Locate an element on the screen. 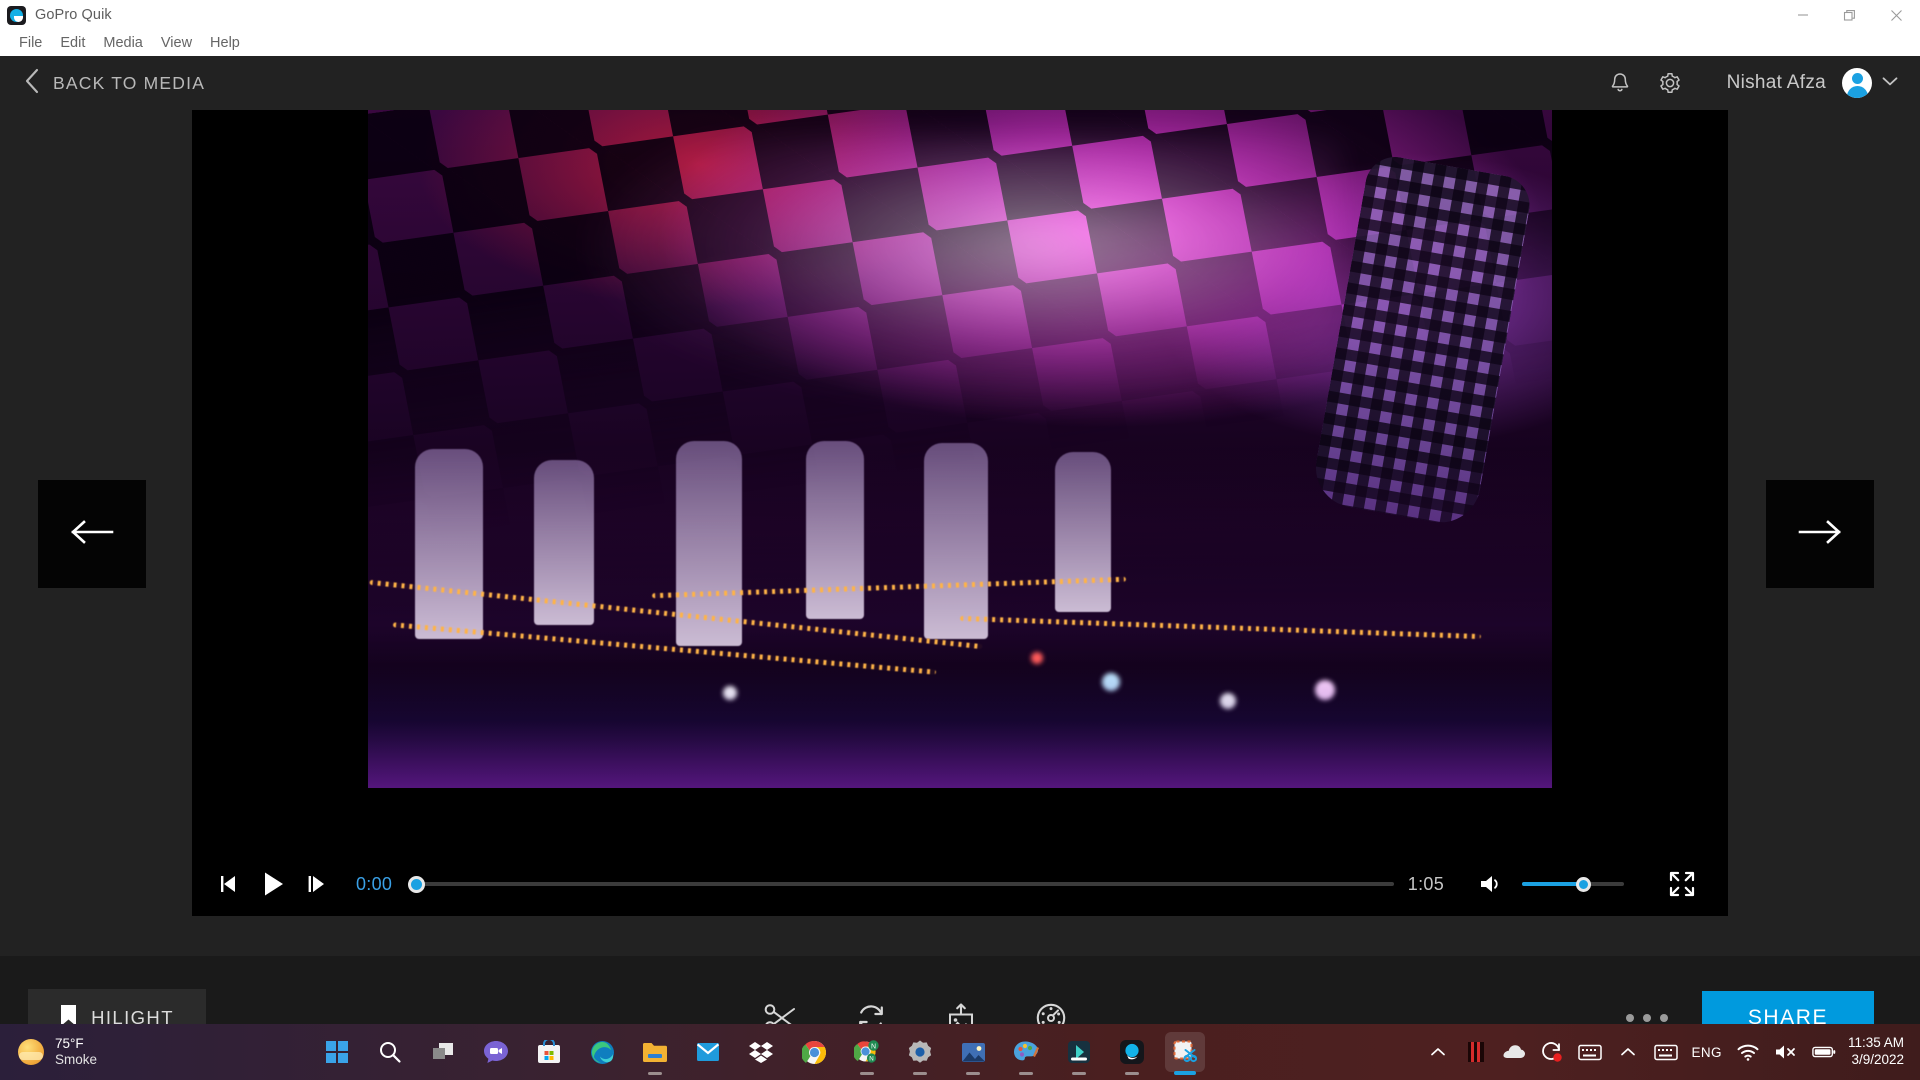 The width and height of the screenshot is (1920, 1080). media-editor-app is located at coordinates (1079, 1053).